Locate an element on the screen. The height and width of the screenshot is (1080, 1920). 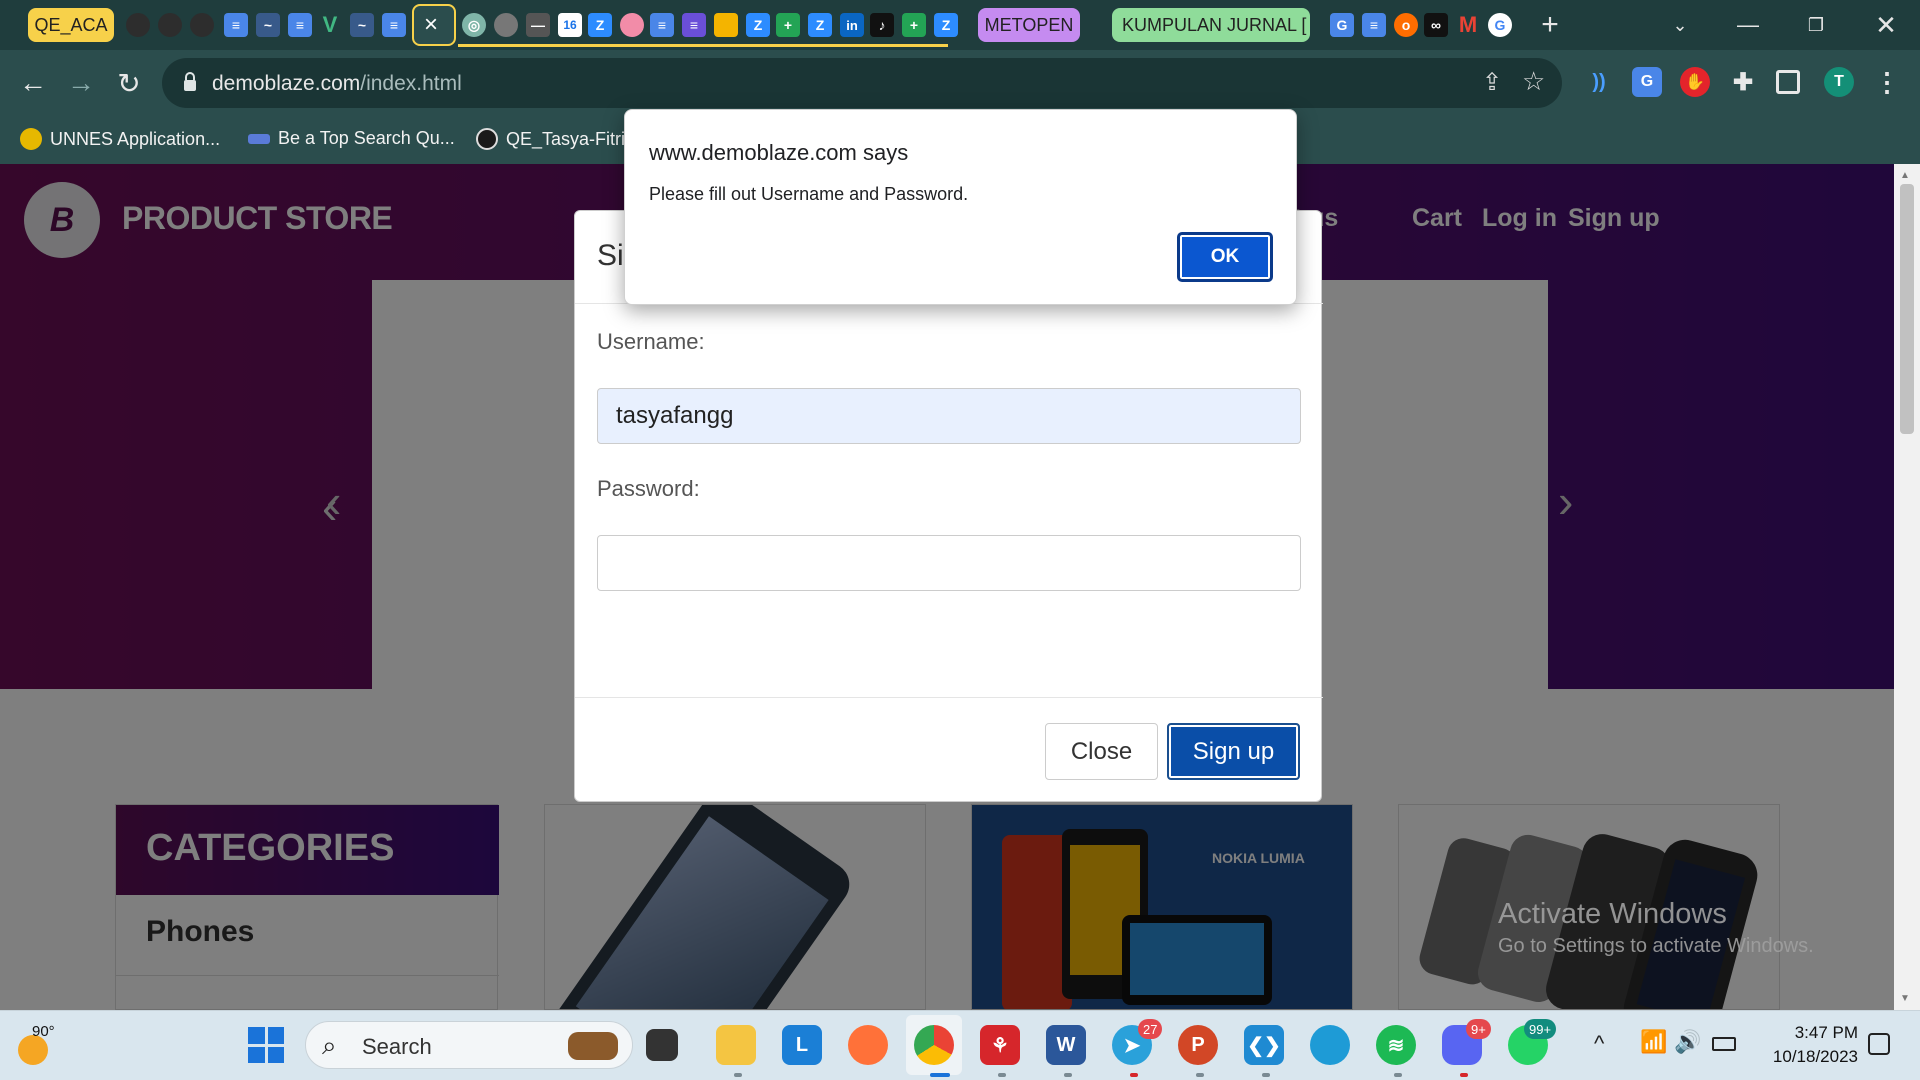
active-tab: × is located at coordinates (434, 25).